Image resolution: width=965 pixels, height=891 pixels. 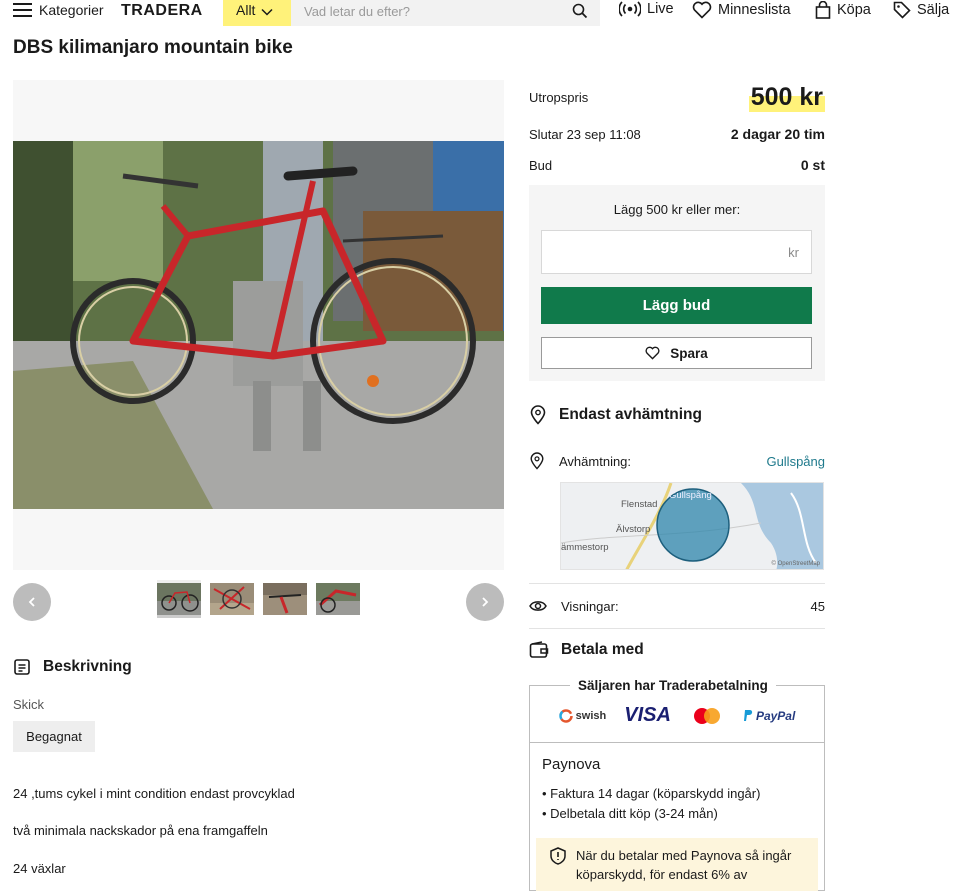 I want to click on pickup-heading: Endast avhämtning, so click(x=615, y=415).